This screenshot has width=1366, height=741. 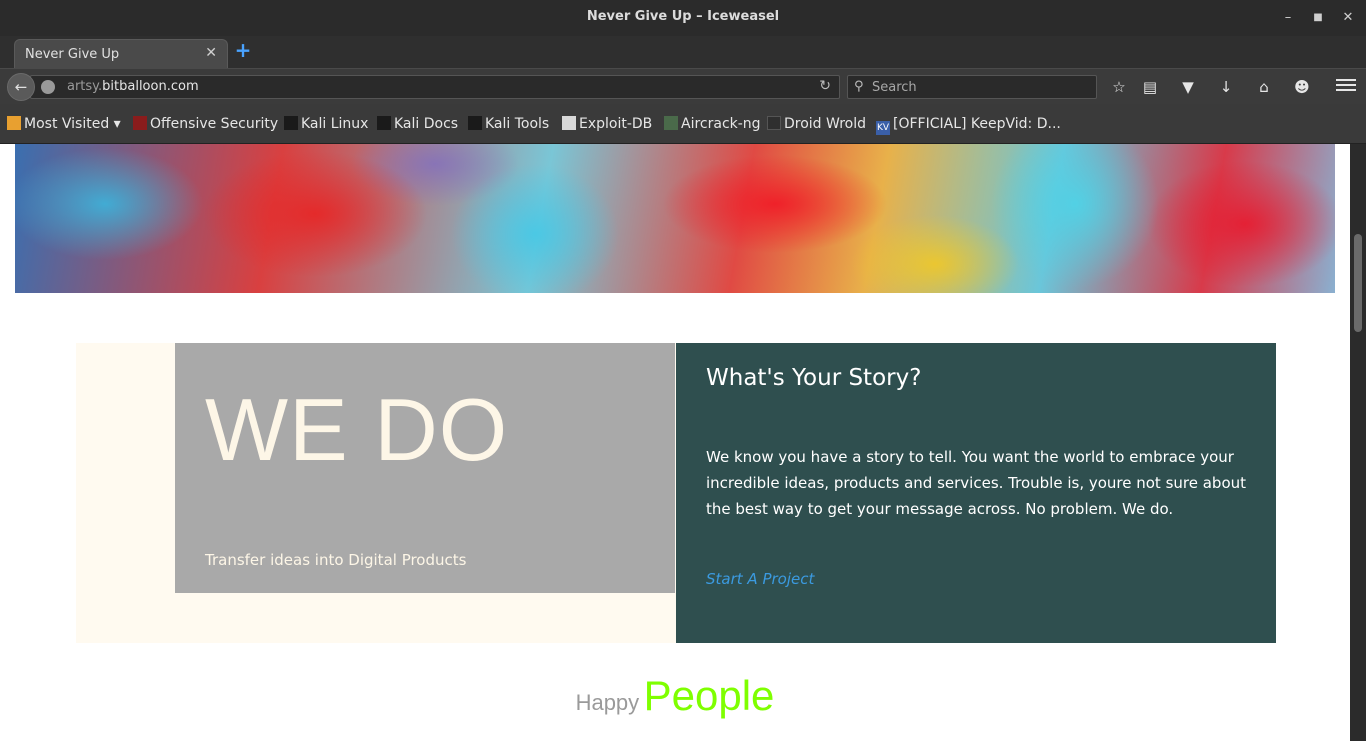 What do you see at coordinates (72, 54) in the screenshot?
I see `tab-title: Never Give Up` at bounding box center [72, 54].